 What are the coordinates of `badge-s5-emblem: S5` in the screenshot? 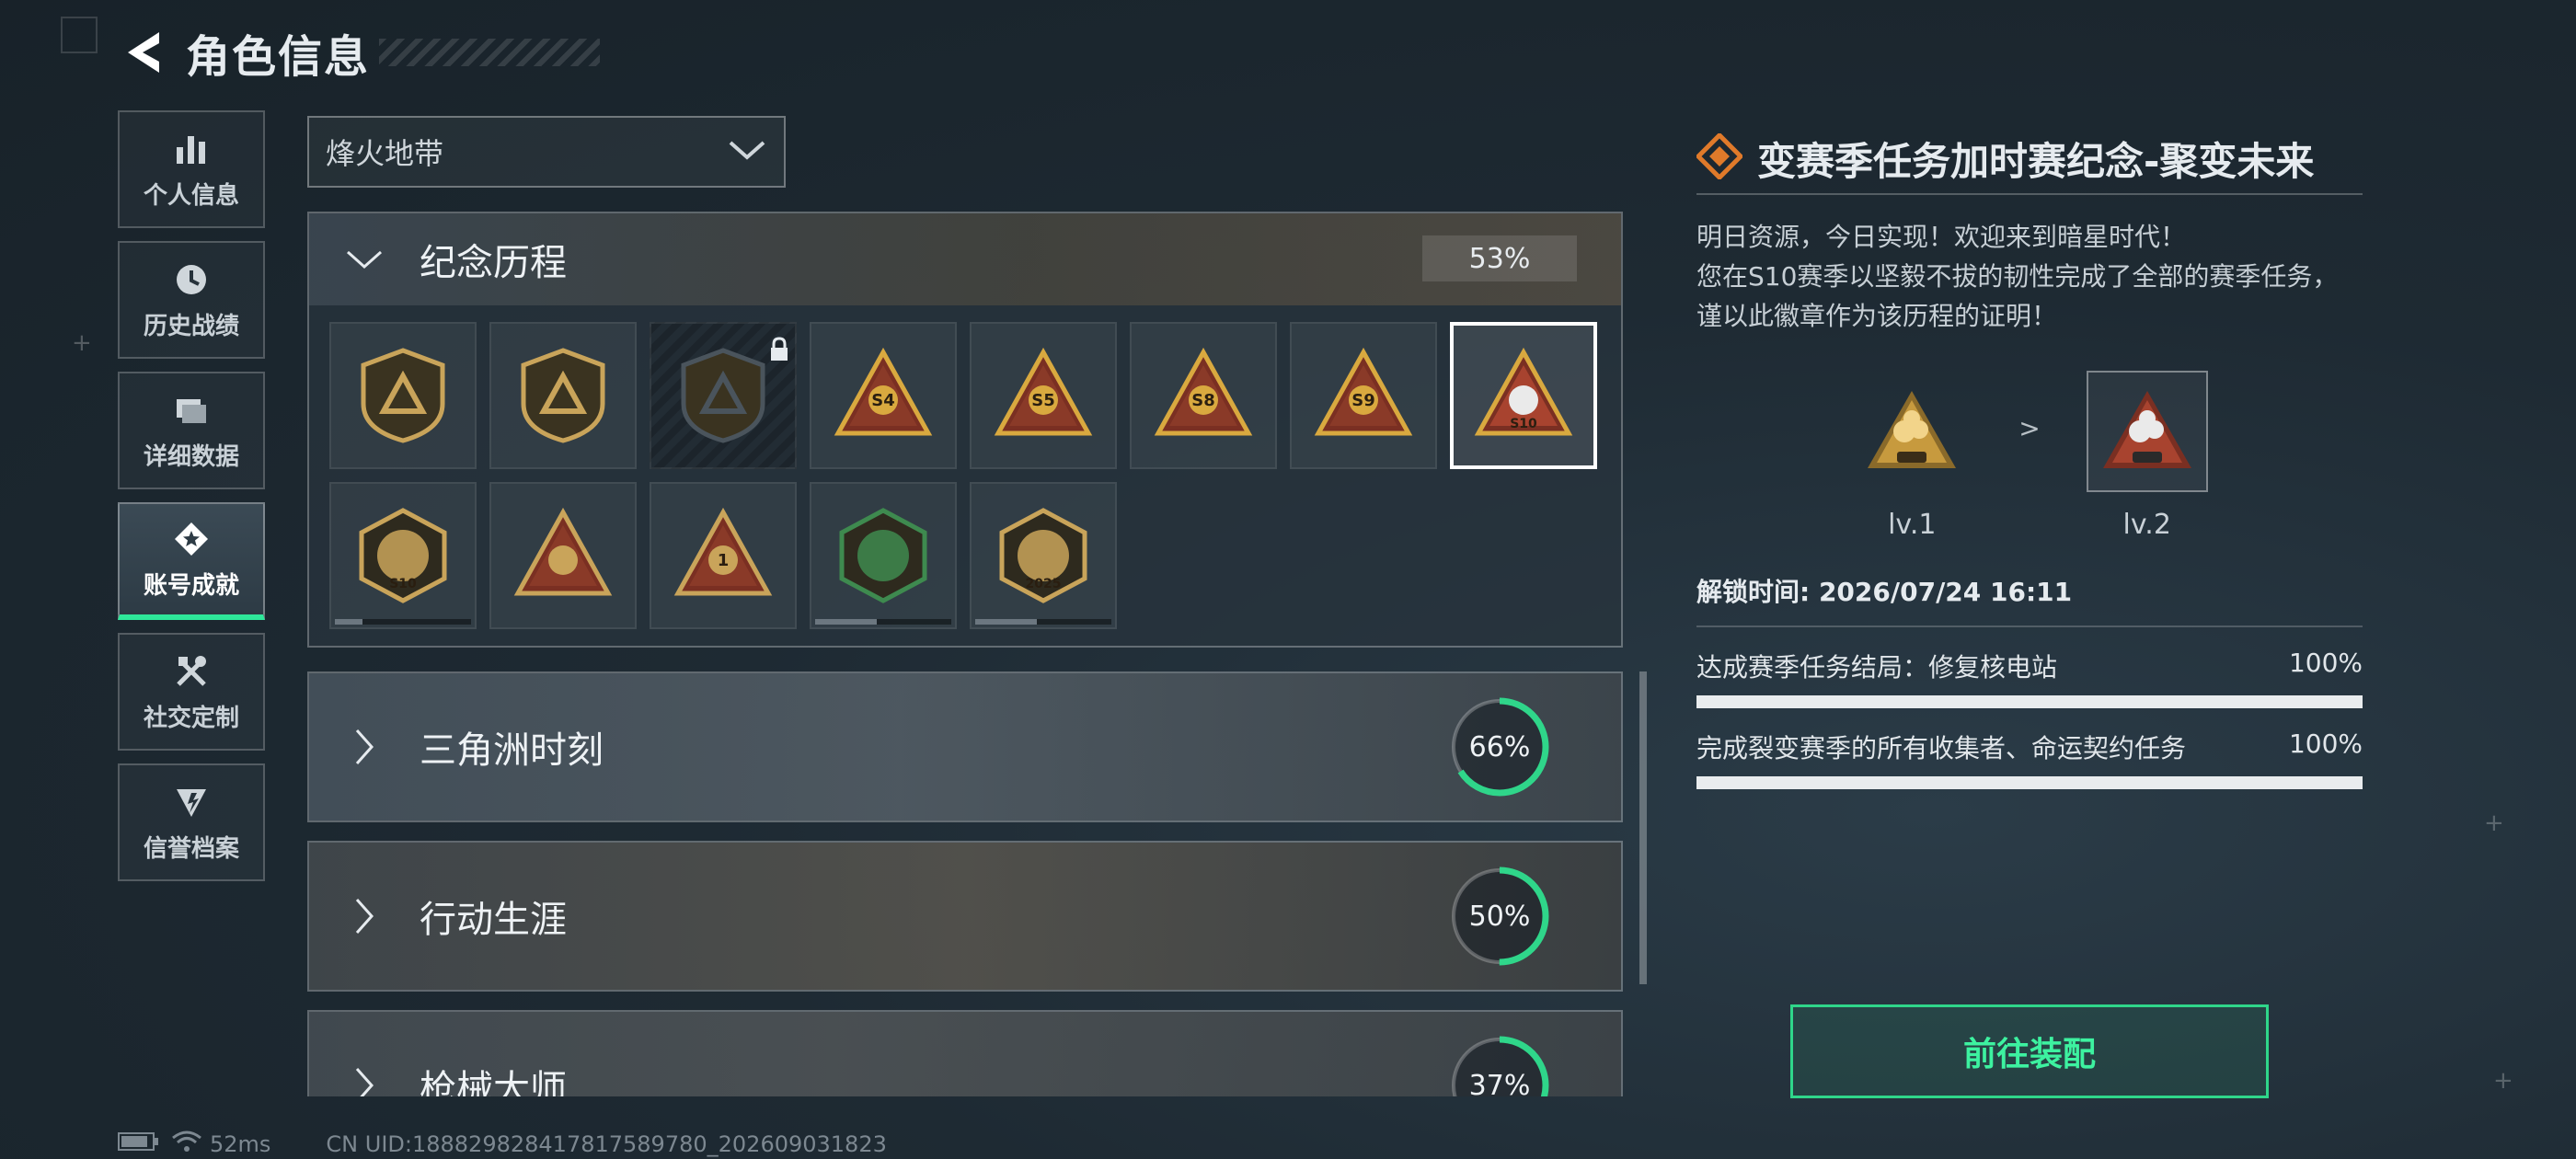 It's located at (1043, 395).